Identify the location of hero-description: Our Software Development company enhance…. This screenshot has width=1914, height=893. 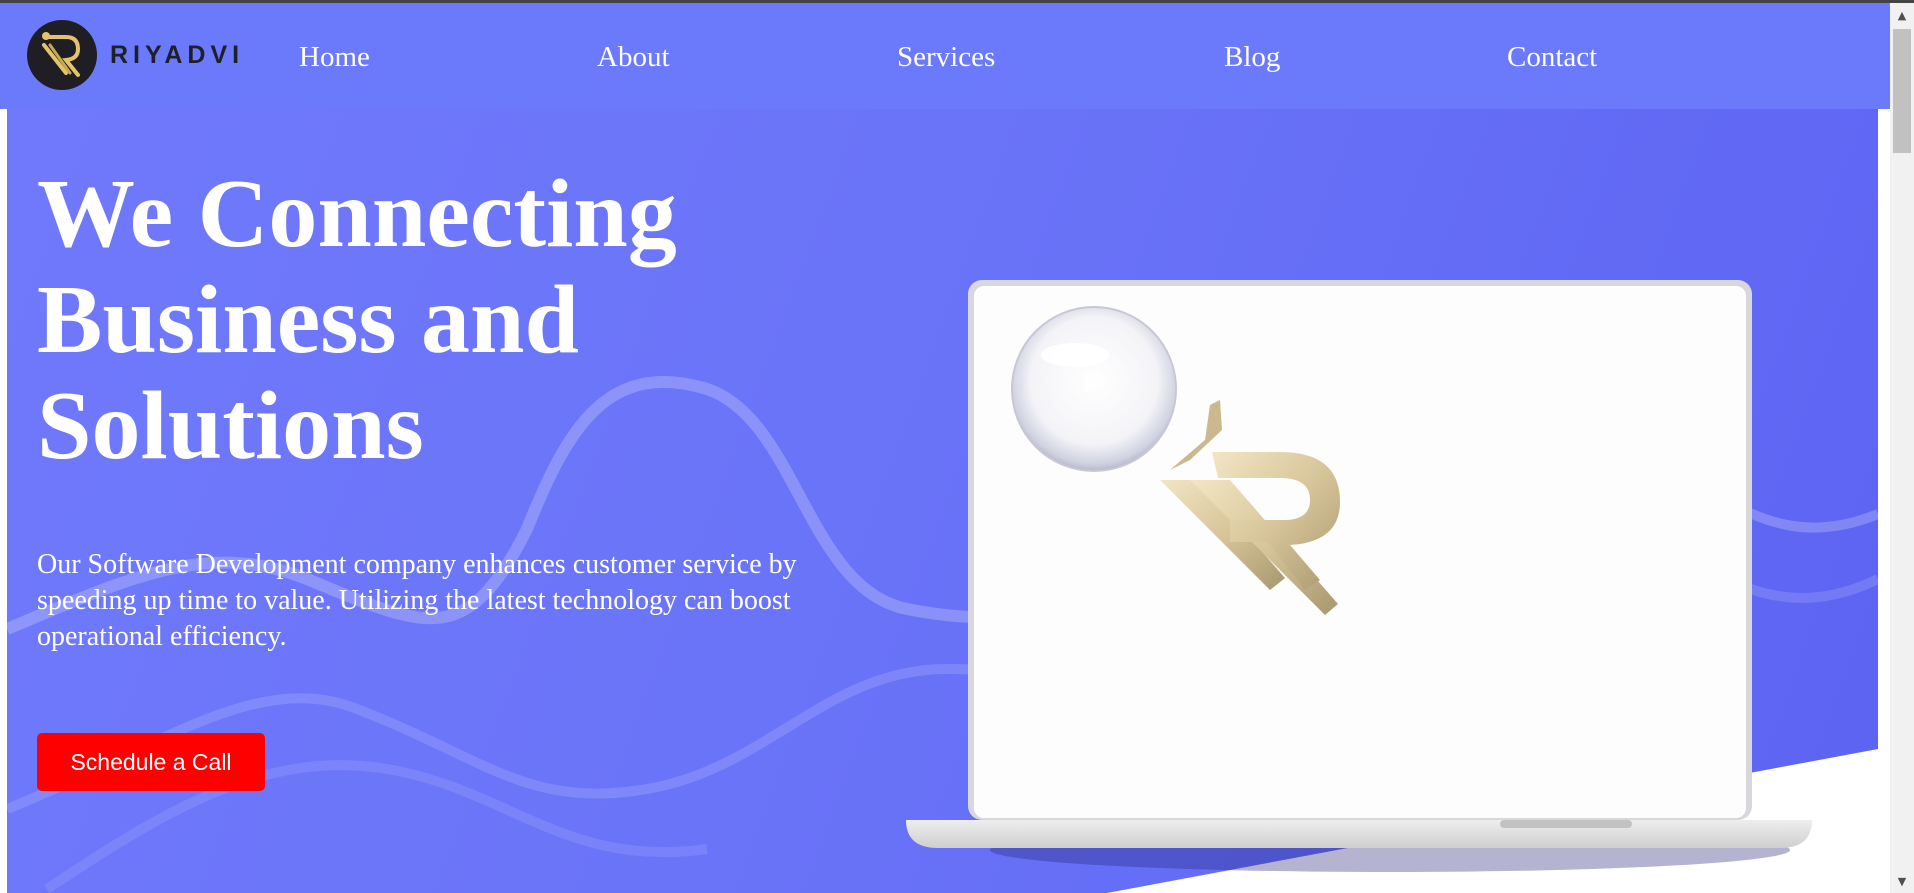
(417, 600).